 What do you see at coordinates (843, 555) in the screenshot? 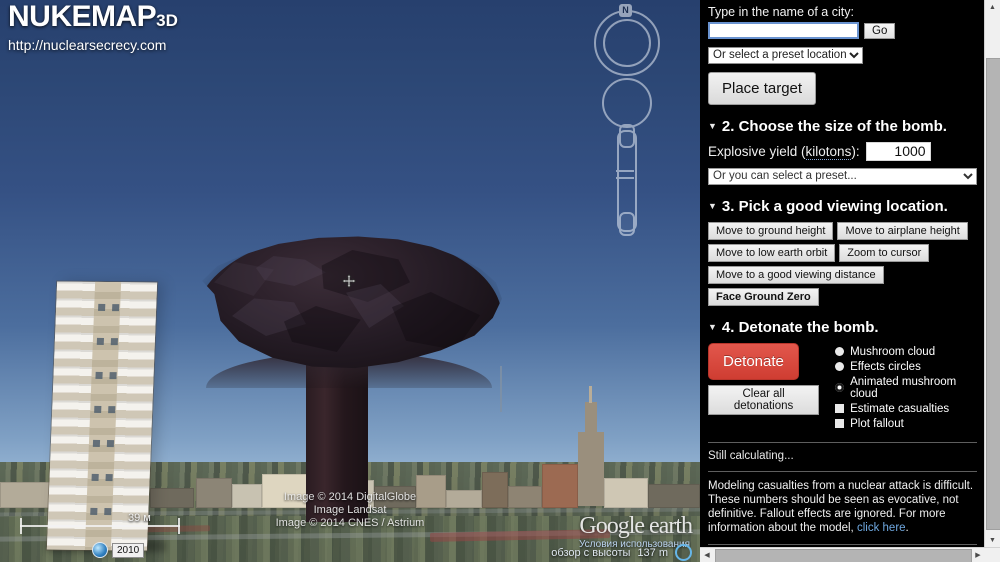
I see `horizontal-scroll-thumb` at bounding box center [843, 555].